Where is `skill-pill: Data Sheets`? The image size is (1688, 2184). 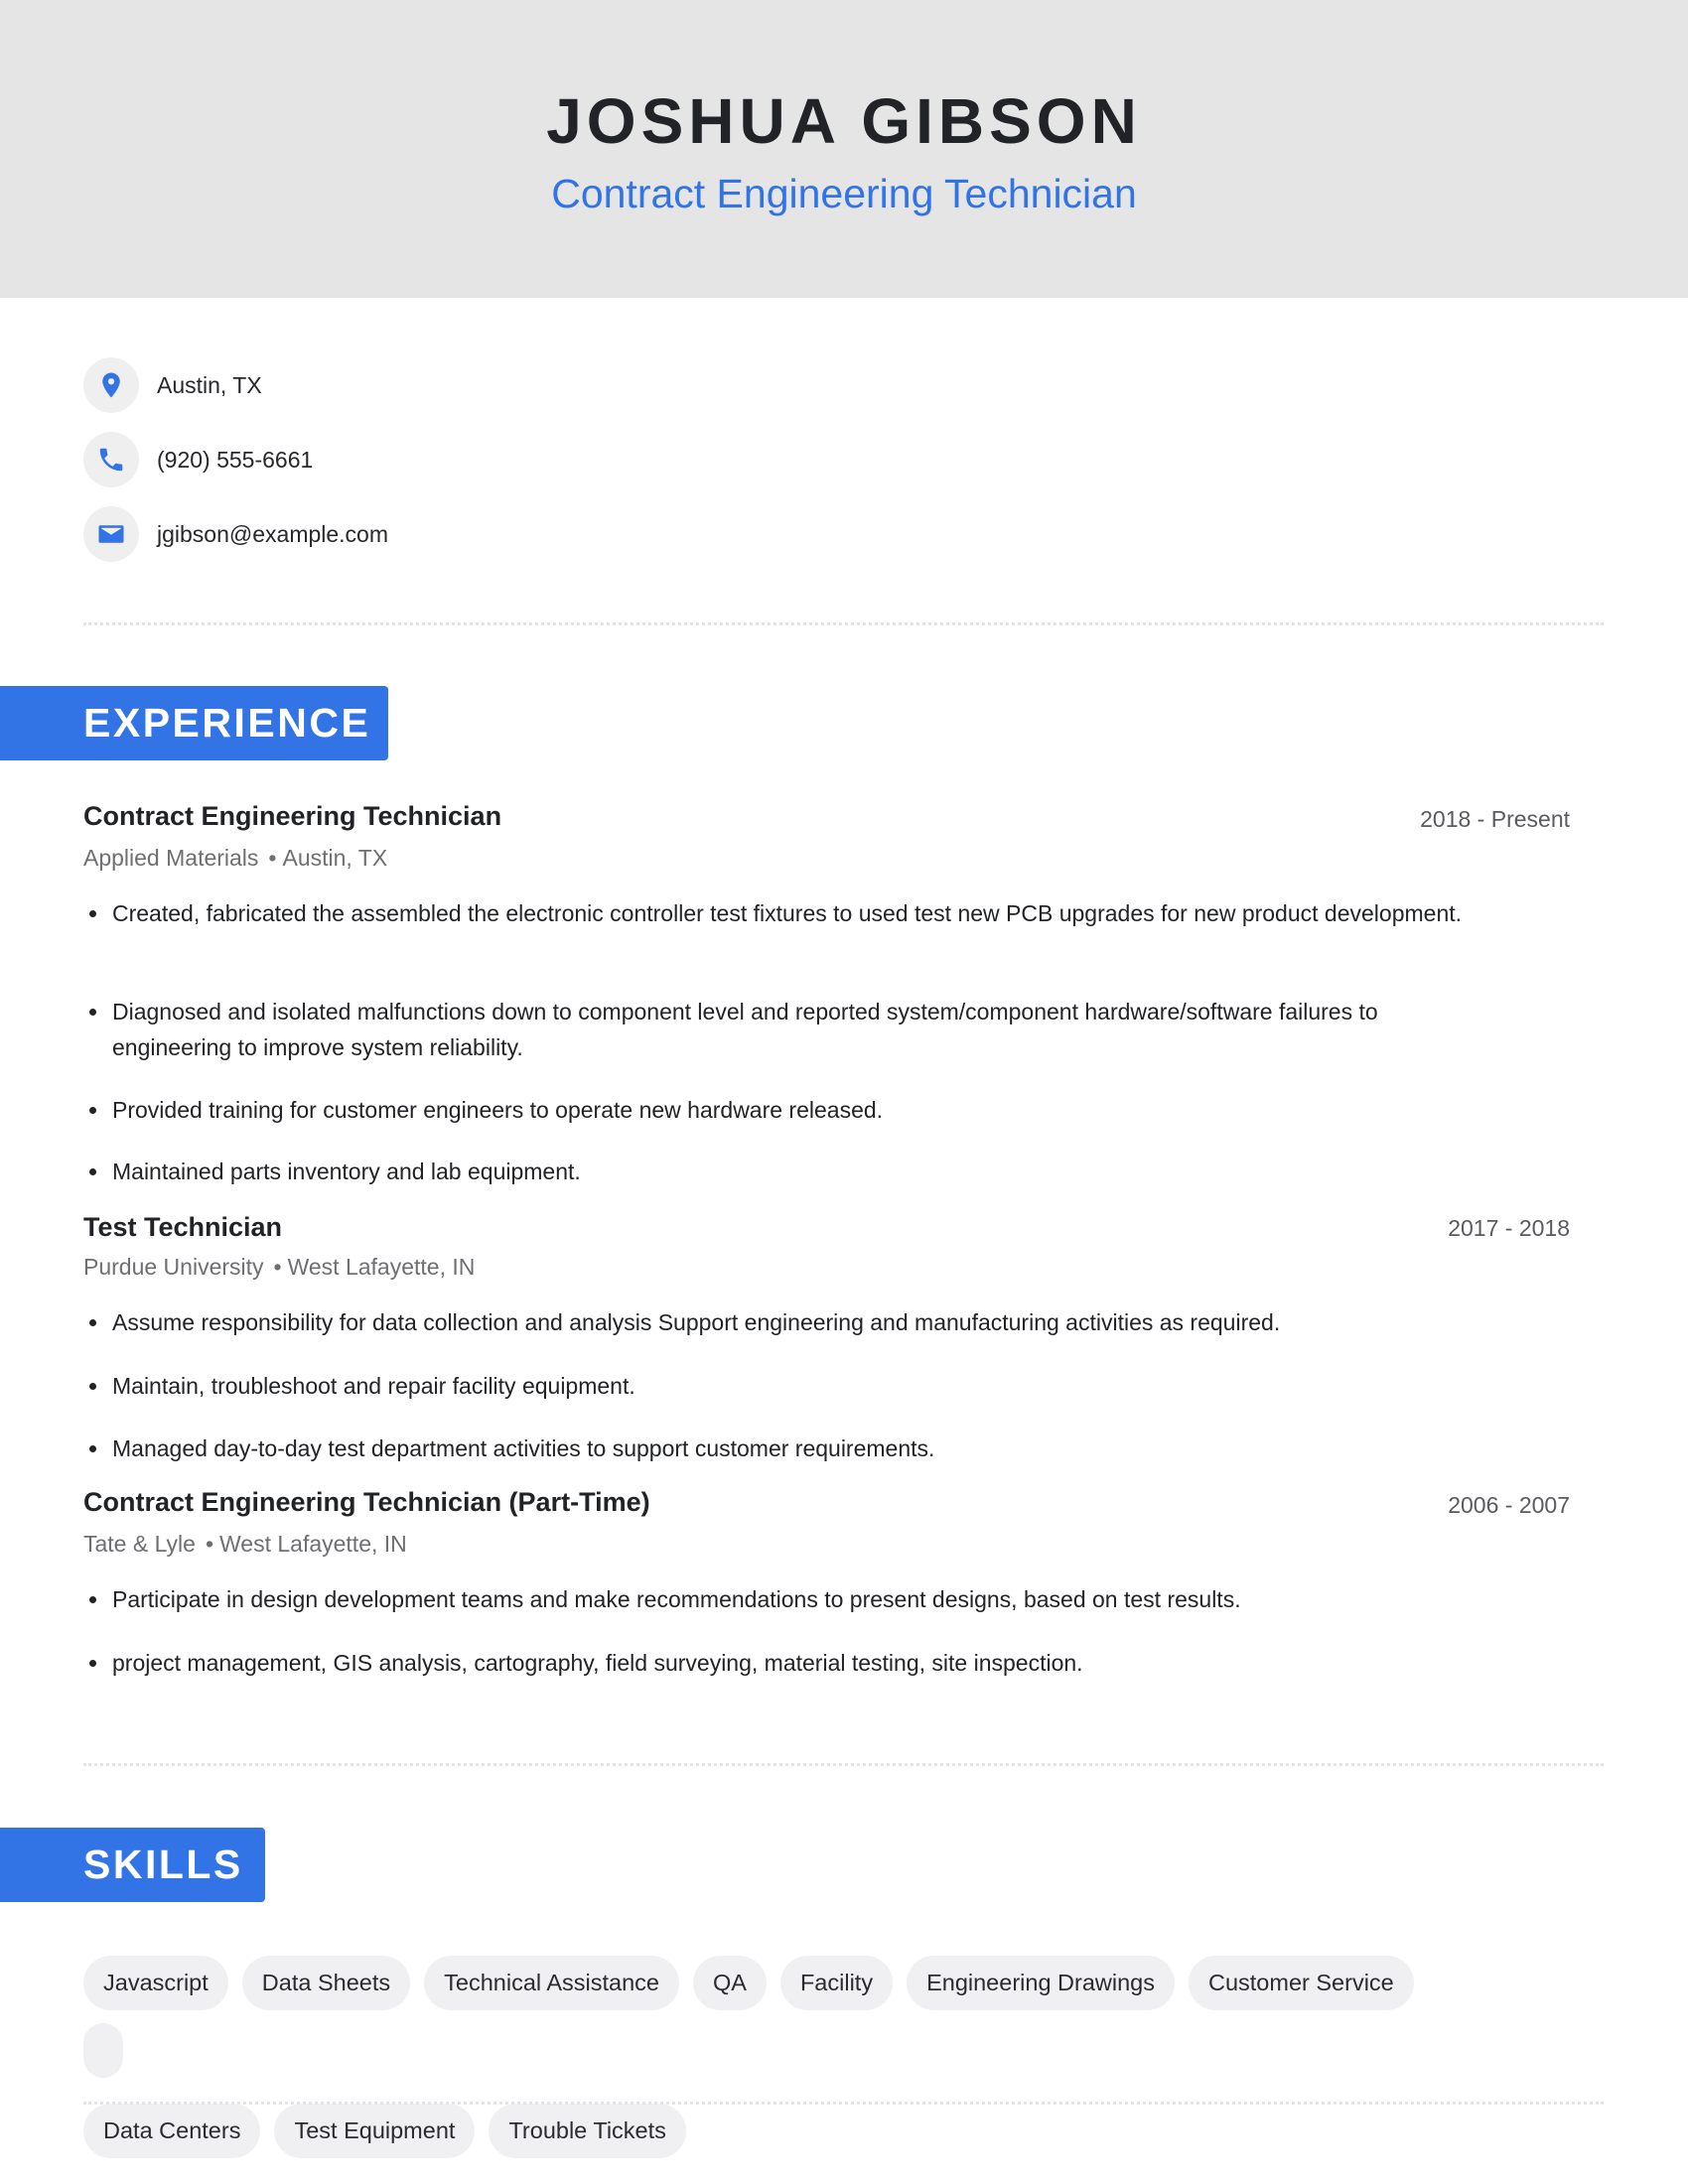
skill-pill: Data Sheets is located at coordinates (326, 1983).